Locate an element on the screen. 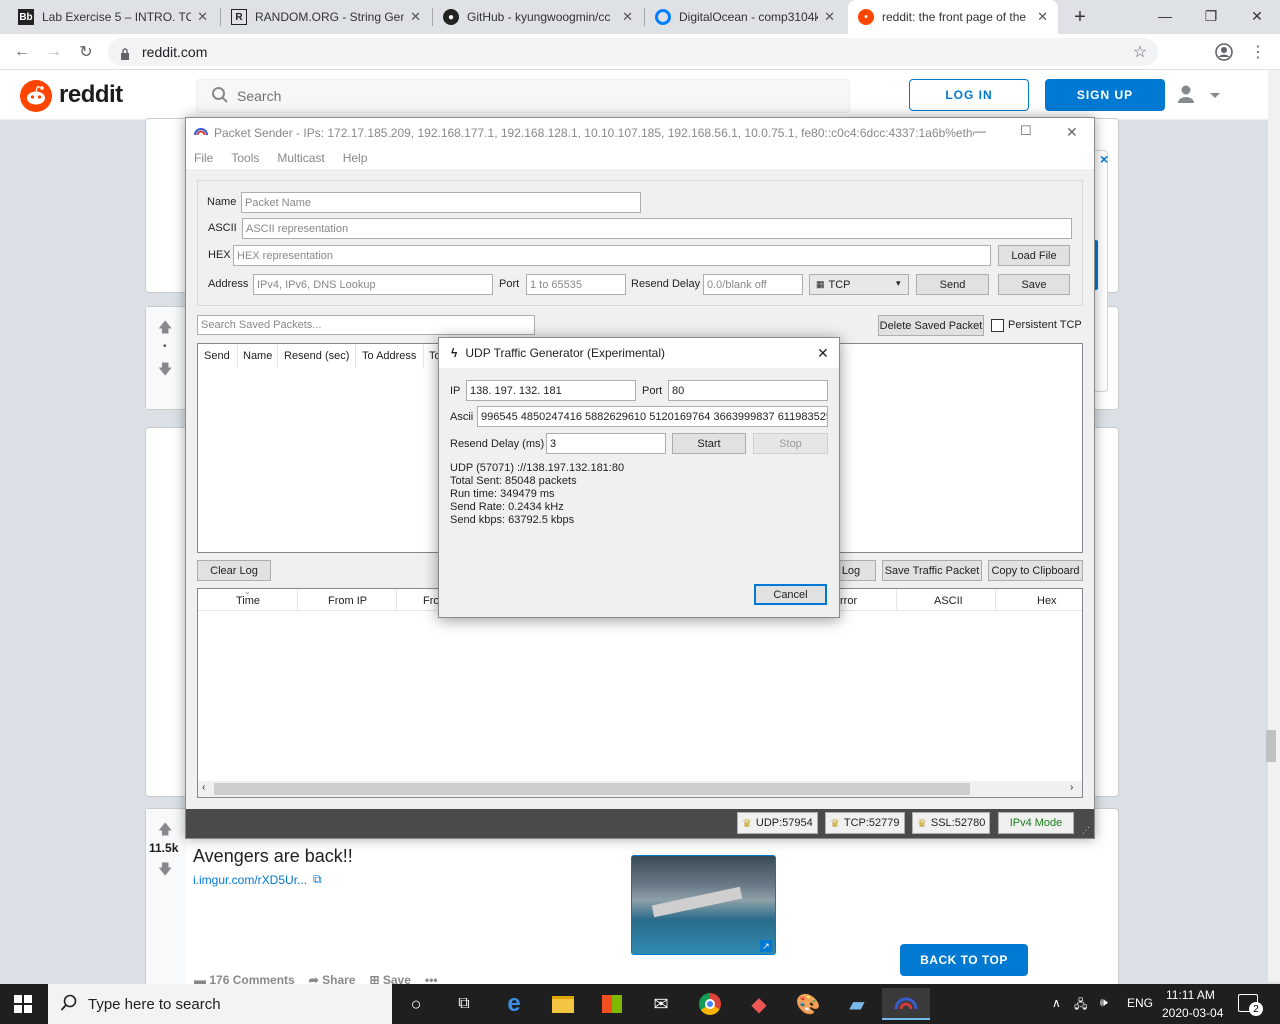  column-to-address: To Address is located at coordinates (389, 356).